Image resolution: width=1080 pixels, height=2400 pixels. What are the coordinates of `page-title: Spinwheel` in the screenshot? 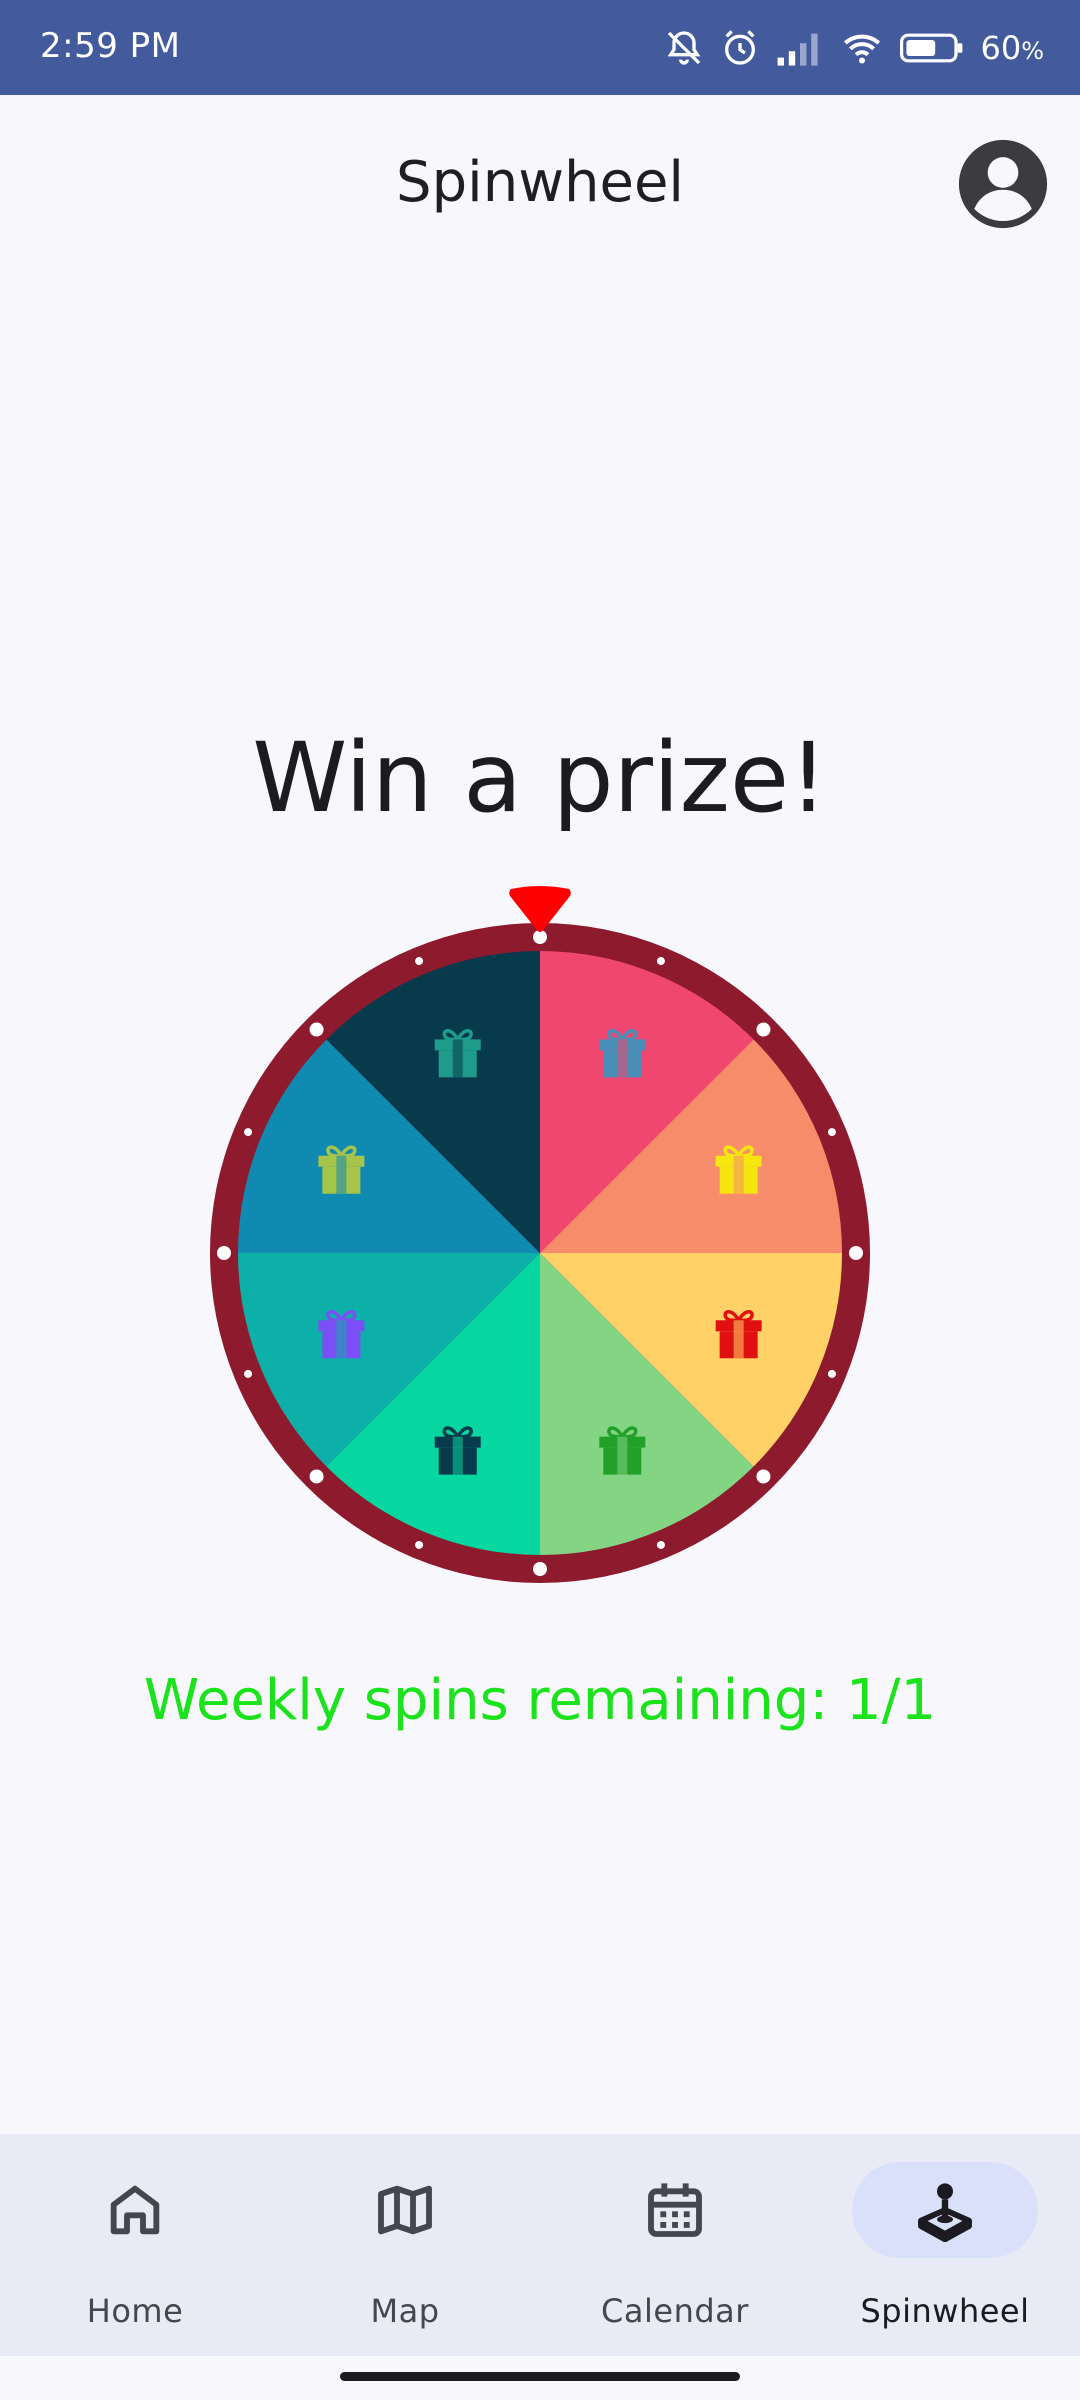 It's located at (540, 182).